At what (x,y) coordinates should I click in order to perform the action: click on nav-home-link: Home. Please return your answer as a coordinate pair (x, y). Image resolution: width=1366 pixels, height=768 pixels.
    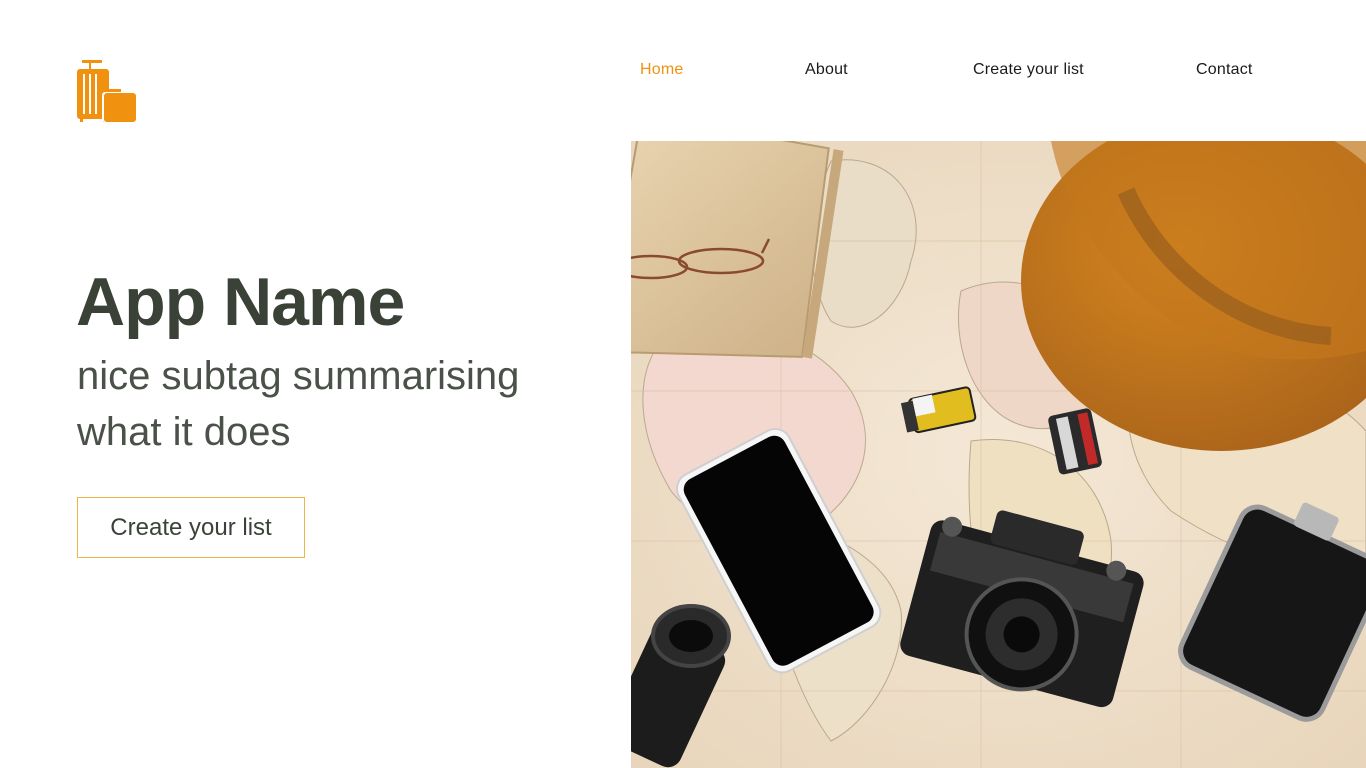
    Looking at the image, I should click on (661, 70).